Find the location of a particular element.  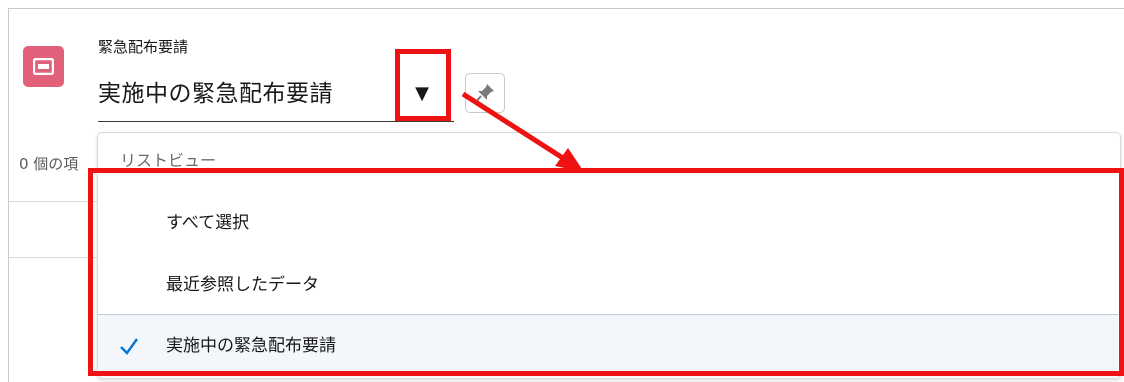

annotation-arrow is located at coordinates (522, 131).